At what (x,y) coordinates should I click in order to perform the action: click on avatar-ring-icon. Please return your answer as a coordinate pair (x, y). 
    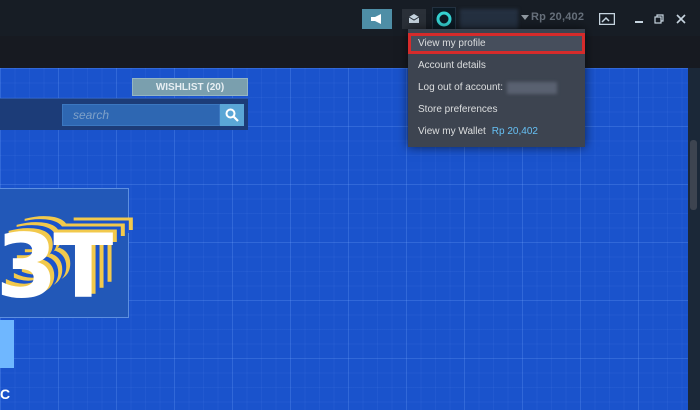
    Looking at the image, I should click on (444, 19).